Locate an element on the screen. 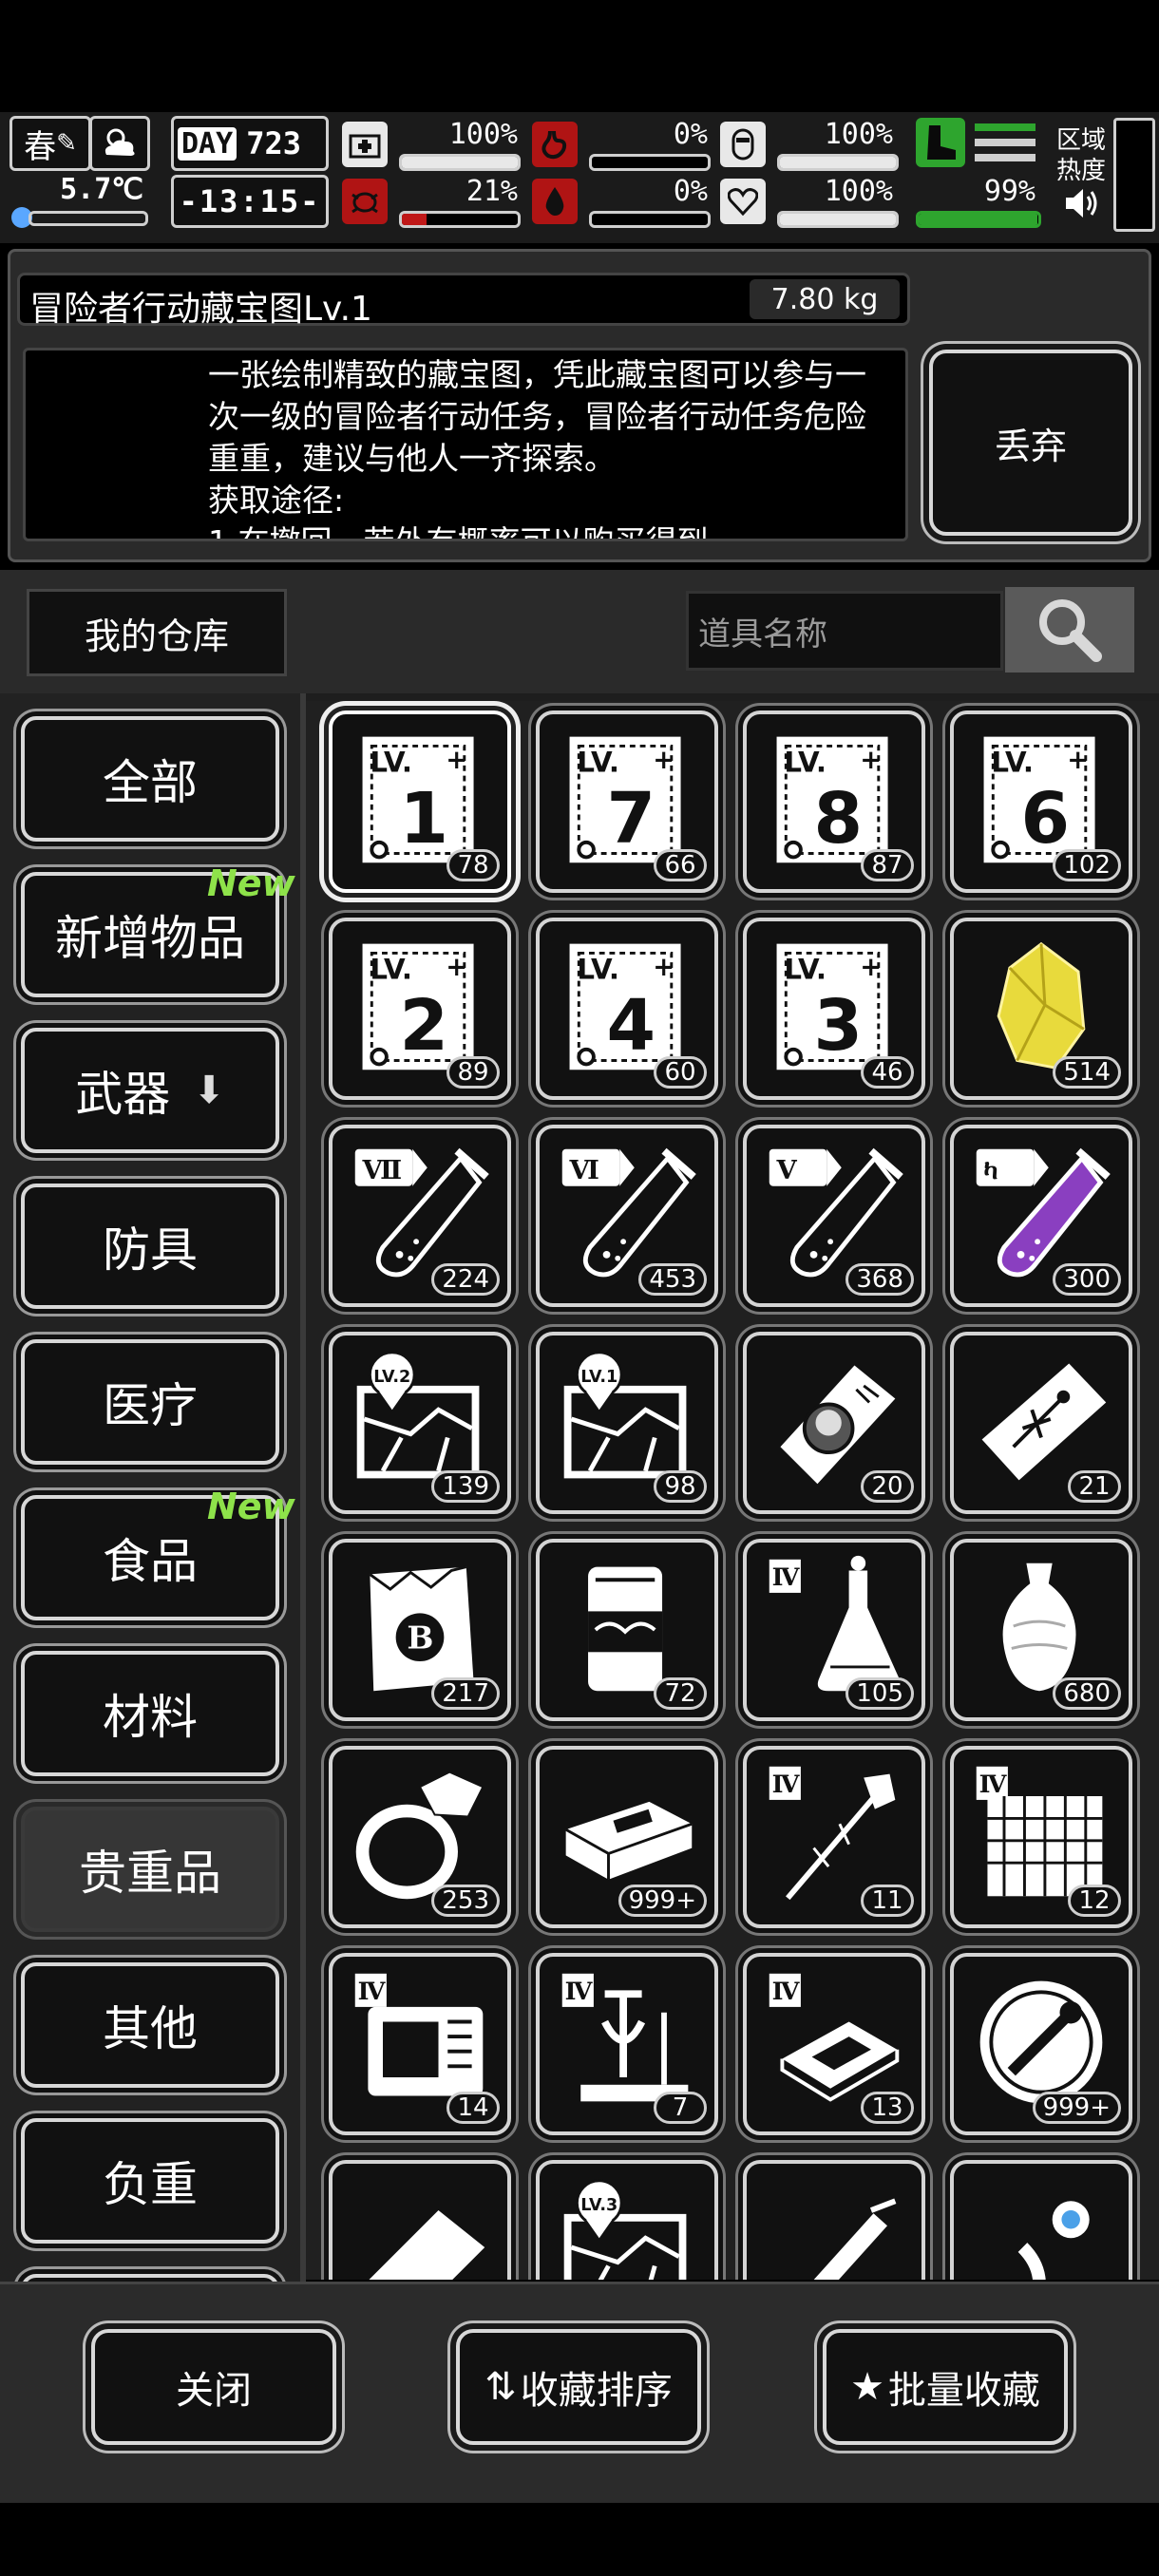 This screenshot has width=1159, height=2576. discard-button: 丢弃 is located at coordinates (1030, 443).